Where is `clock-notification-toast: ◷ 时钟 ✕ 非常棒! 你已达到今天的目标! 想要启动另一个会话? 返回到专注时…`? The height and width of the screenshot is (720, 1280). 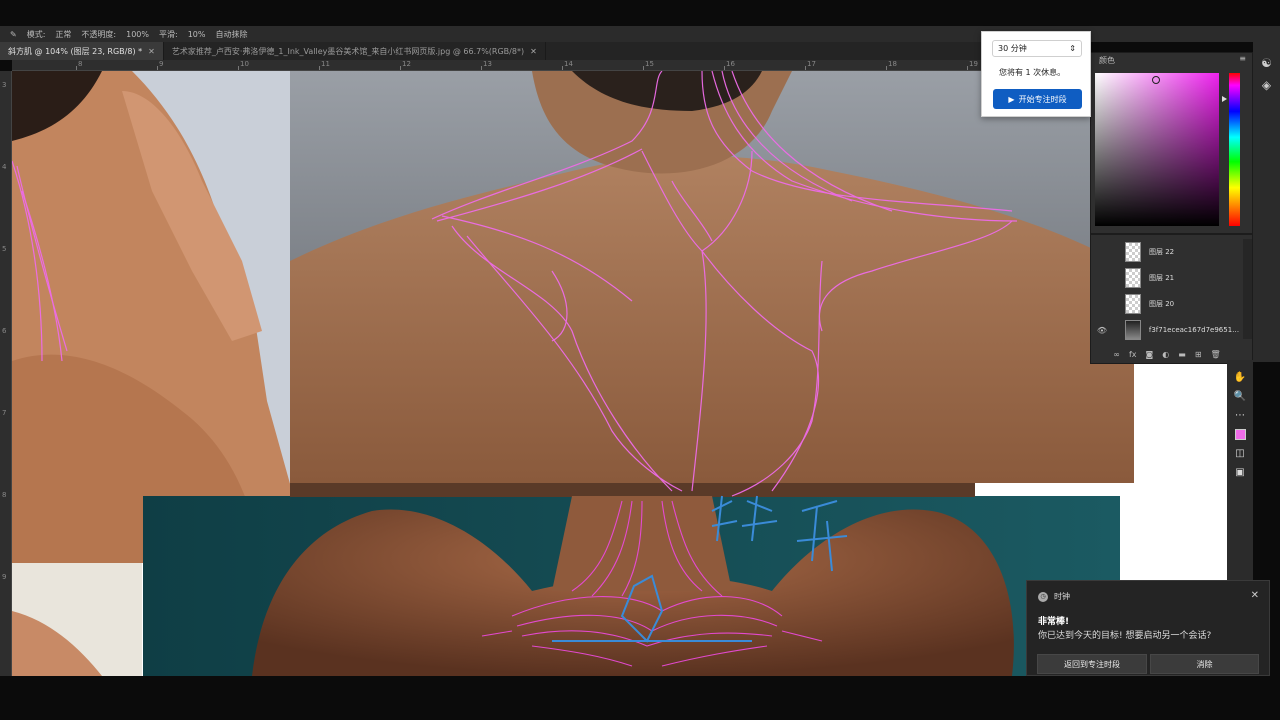
clock-notification-toast: ◷ 时钟 ✕ 非常棒! 你已达到今天的目标! 想要启动另一个会话? 返回到专注时… is located at coordinates (1148, 628).